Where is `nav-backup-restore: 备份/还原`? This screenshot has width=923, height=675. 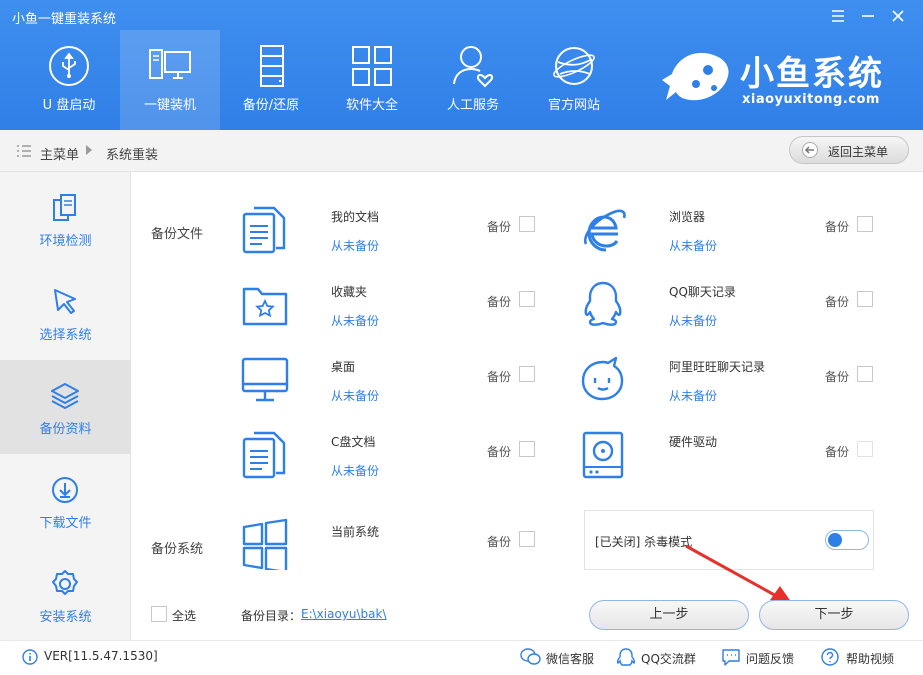
nav-backup-restore: 备份/还原 is located at coordinates (271, 80).